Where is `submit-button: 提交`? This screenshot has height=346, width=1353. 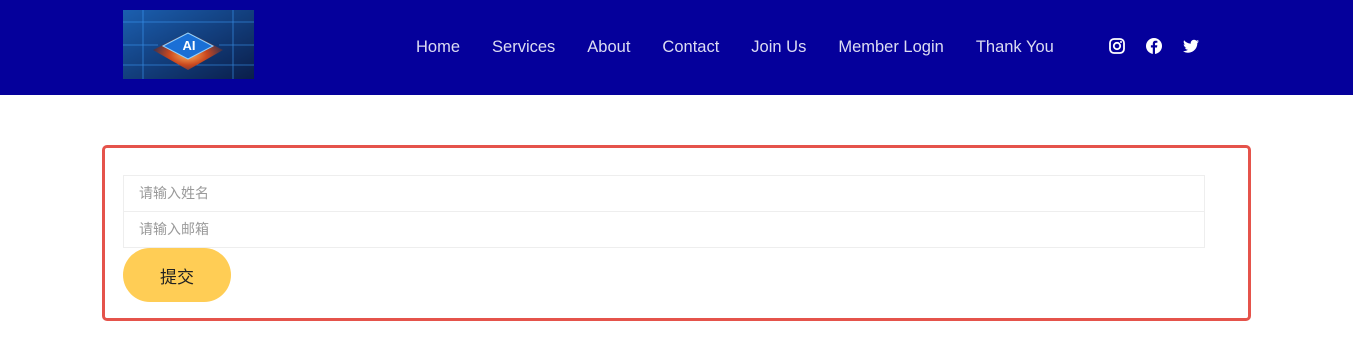
submit-button: 提交 is located at coordinates (177, 275).